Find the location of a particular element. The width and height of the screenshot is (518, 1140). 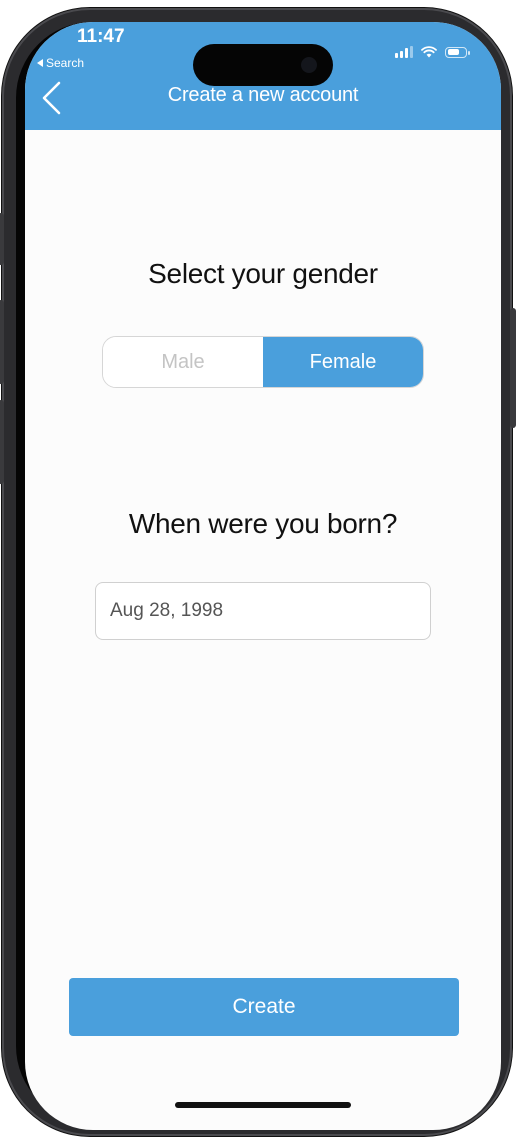

dynamic-island is located at coordinates (263, 65).